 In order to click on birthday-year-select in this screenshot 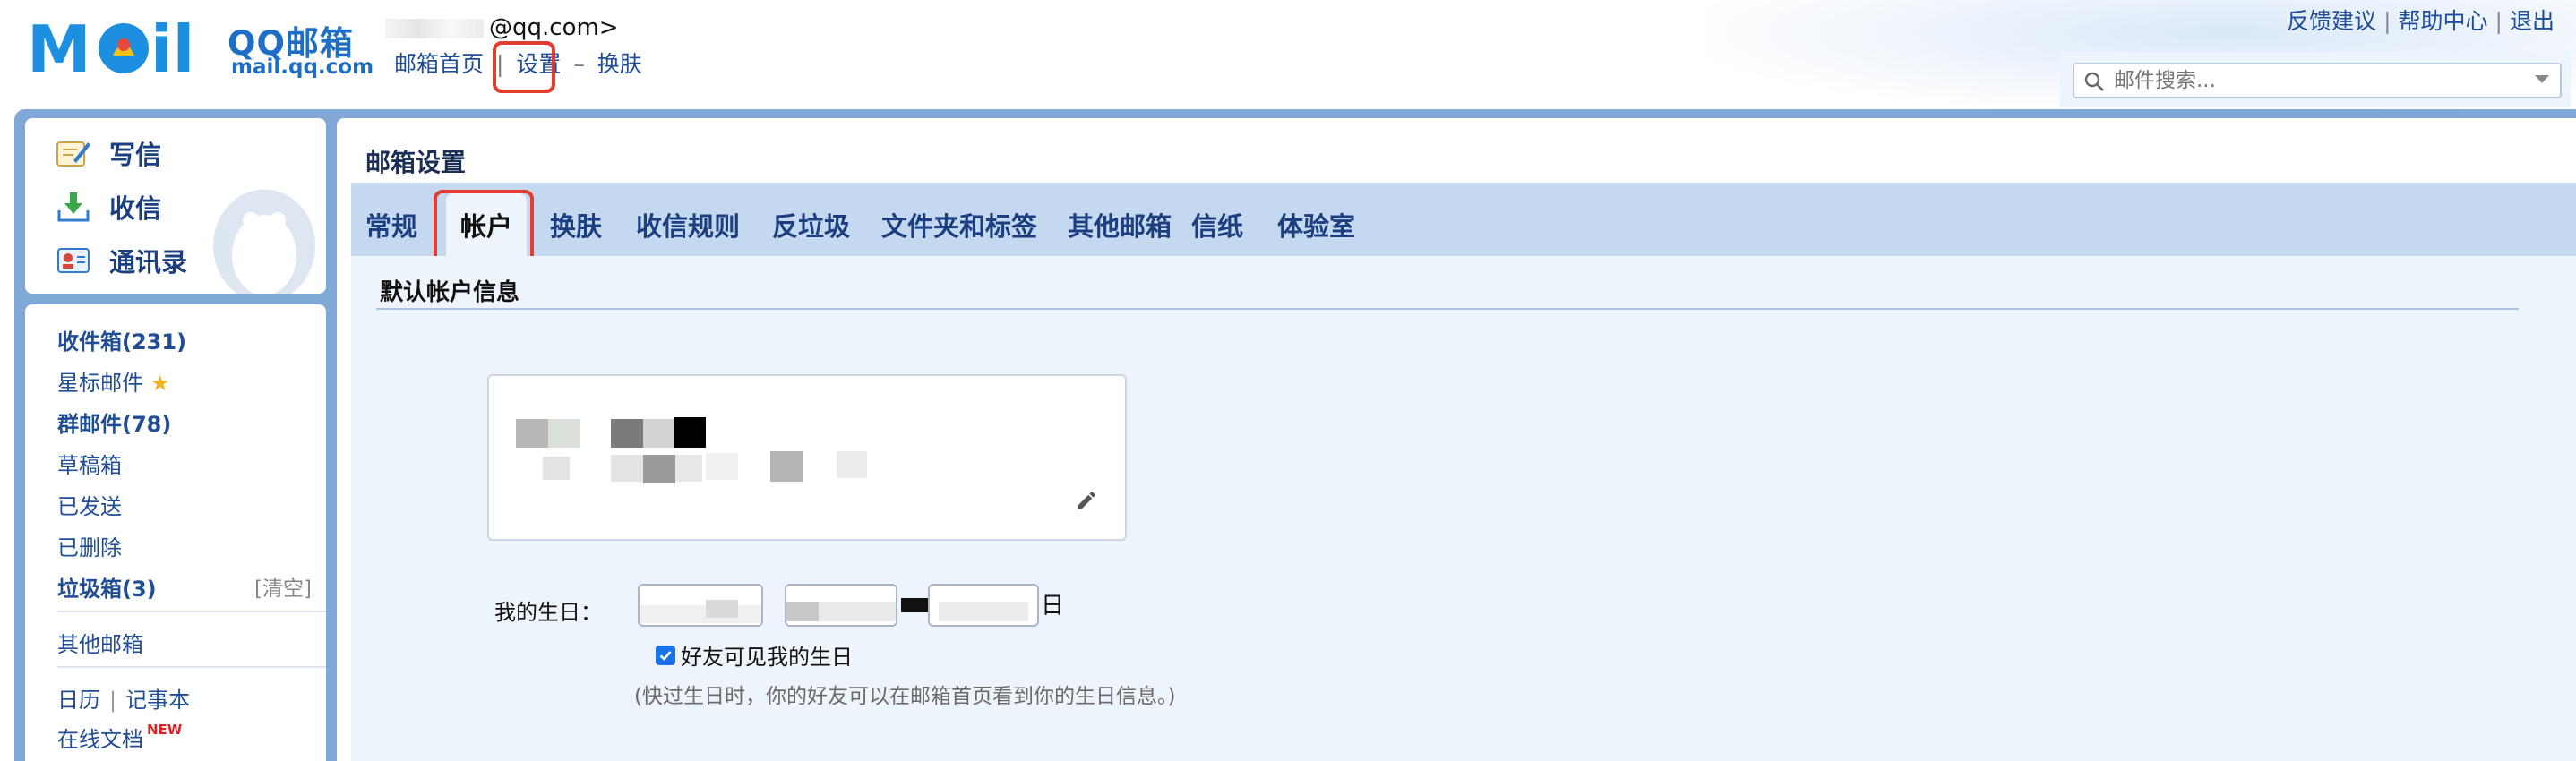, I will do `click(700, 605)`.